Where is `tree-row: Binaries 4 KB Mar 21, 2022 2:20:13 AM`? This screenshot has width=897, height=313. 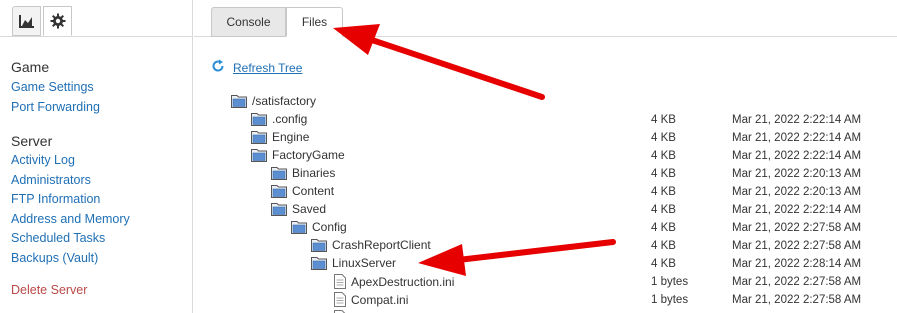
tree-row: Binaries 4 KB Mar 21, 2022 2:20:13 AM is located at coordinates (448, 175).